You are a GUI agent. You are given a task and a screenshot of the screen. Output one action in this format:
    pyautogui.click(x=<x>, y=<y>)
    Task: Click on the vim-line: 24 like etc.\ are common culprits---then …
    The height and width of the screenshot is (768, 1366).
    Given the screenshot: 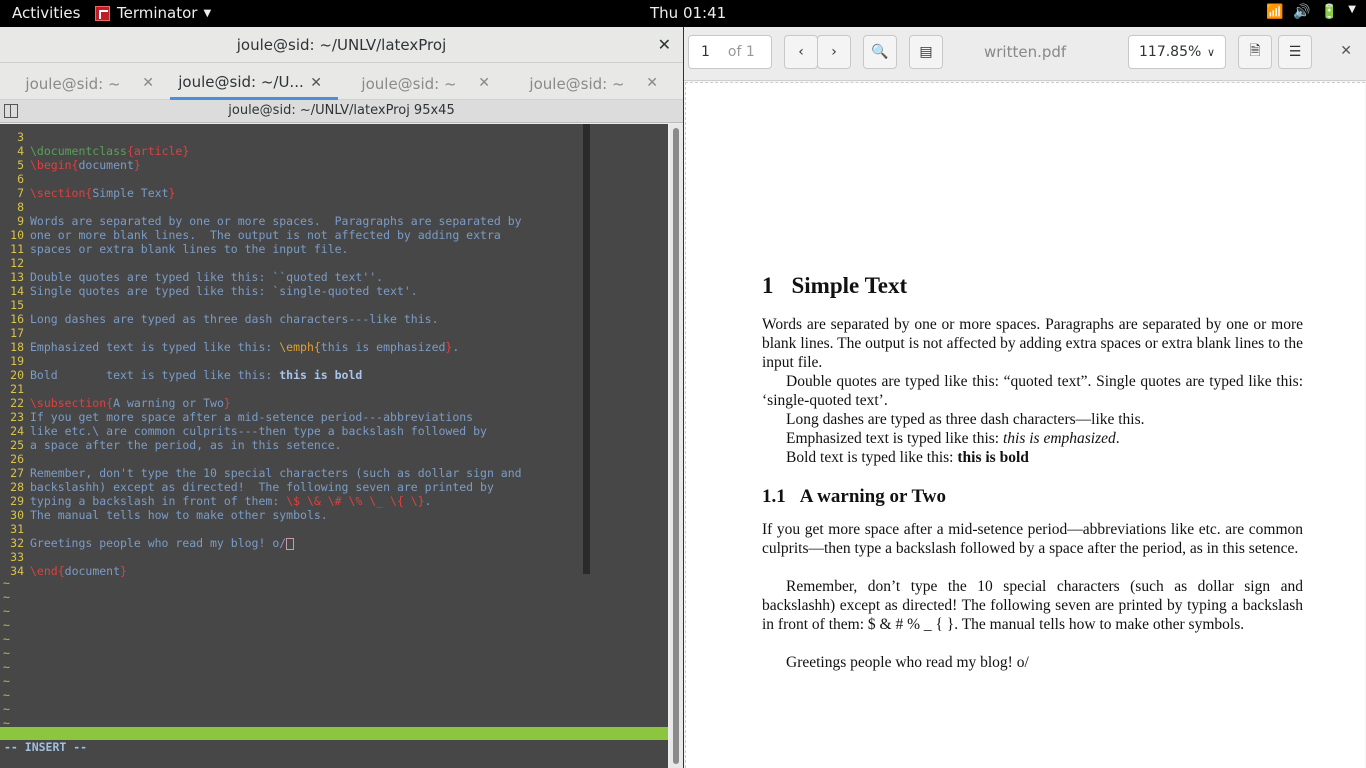 What is the action you would take?
    pyautogui.click(x=243, y=431)
    